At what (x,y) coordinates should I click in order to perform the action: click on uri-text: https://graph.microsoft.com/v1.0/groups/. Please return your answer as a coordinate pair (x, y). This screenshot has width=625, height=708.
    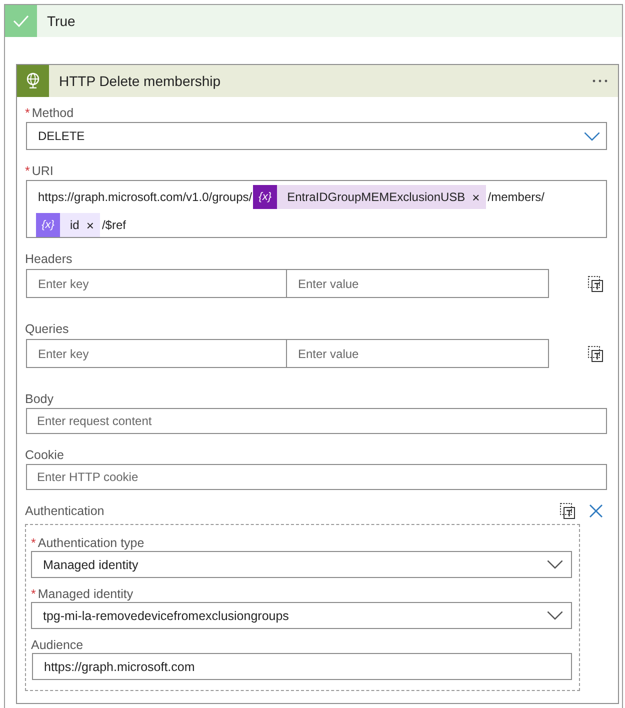
    Looking at the image, I should click on (145, 197).